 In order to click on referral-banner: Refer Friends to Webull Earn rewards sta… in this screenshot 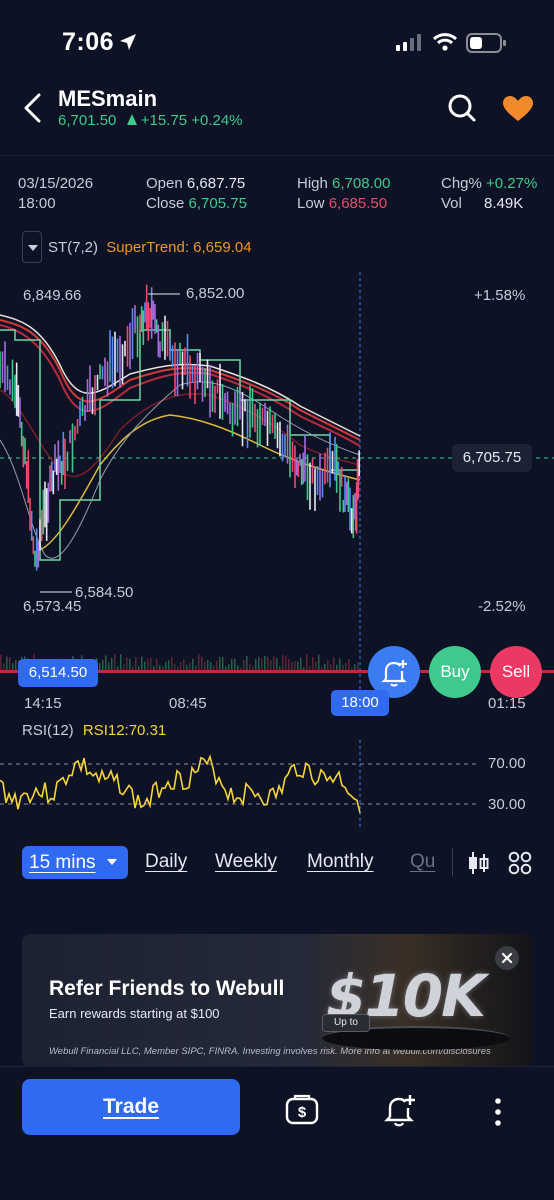, I will do `click(277, 1000)`.